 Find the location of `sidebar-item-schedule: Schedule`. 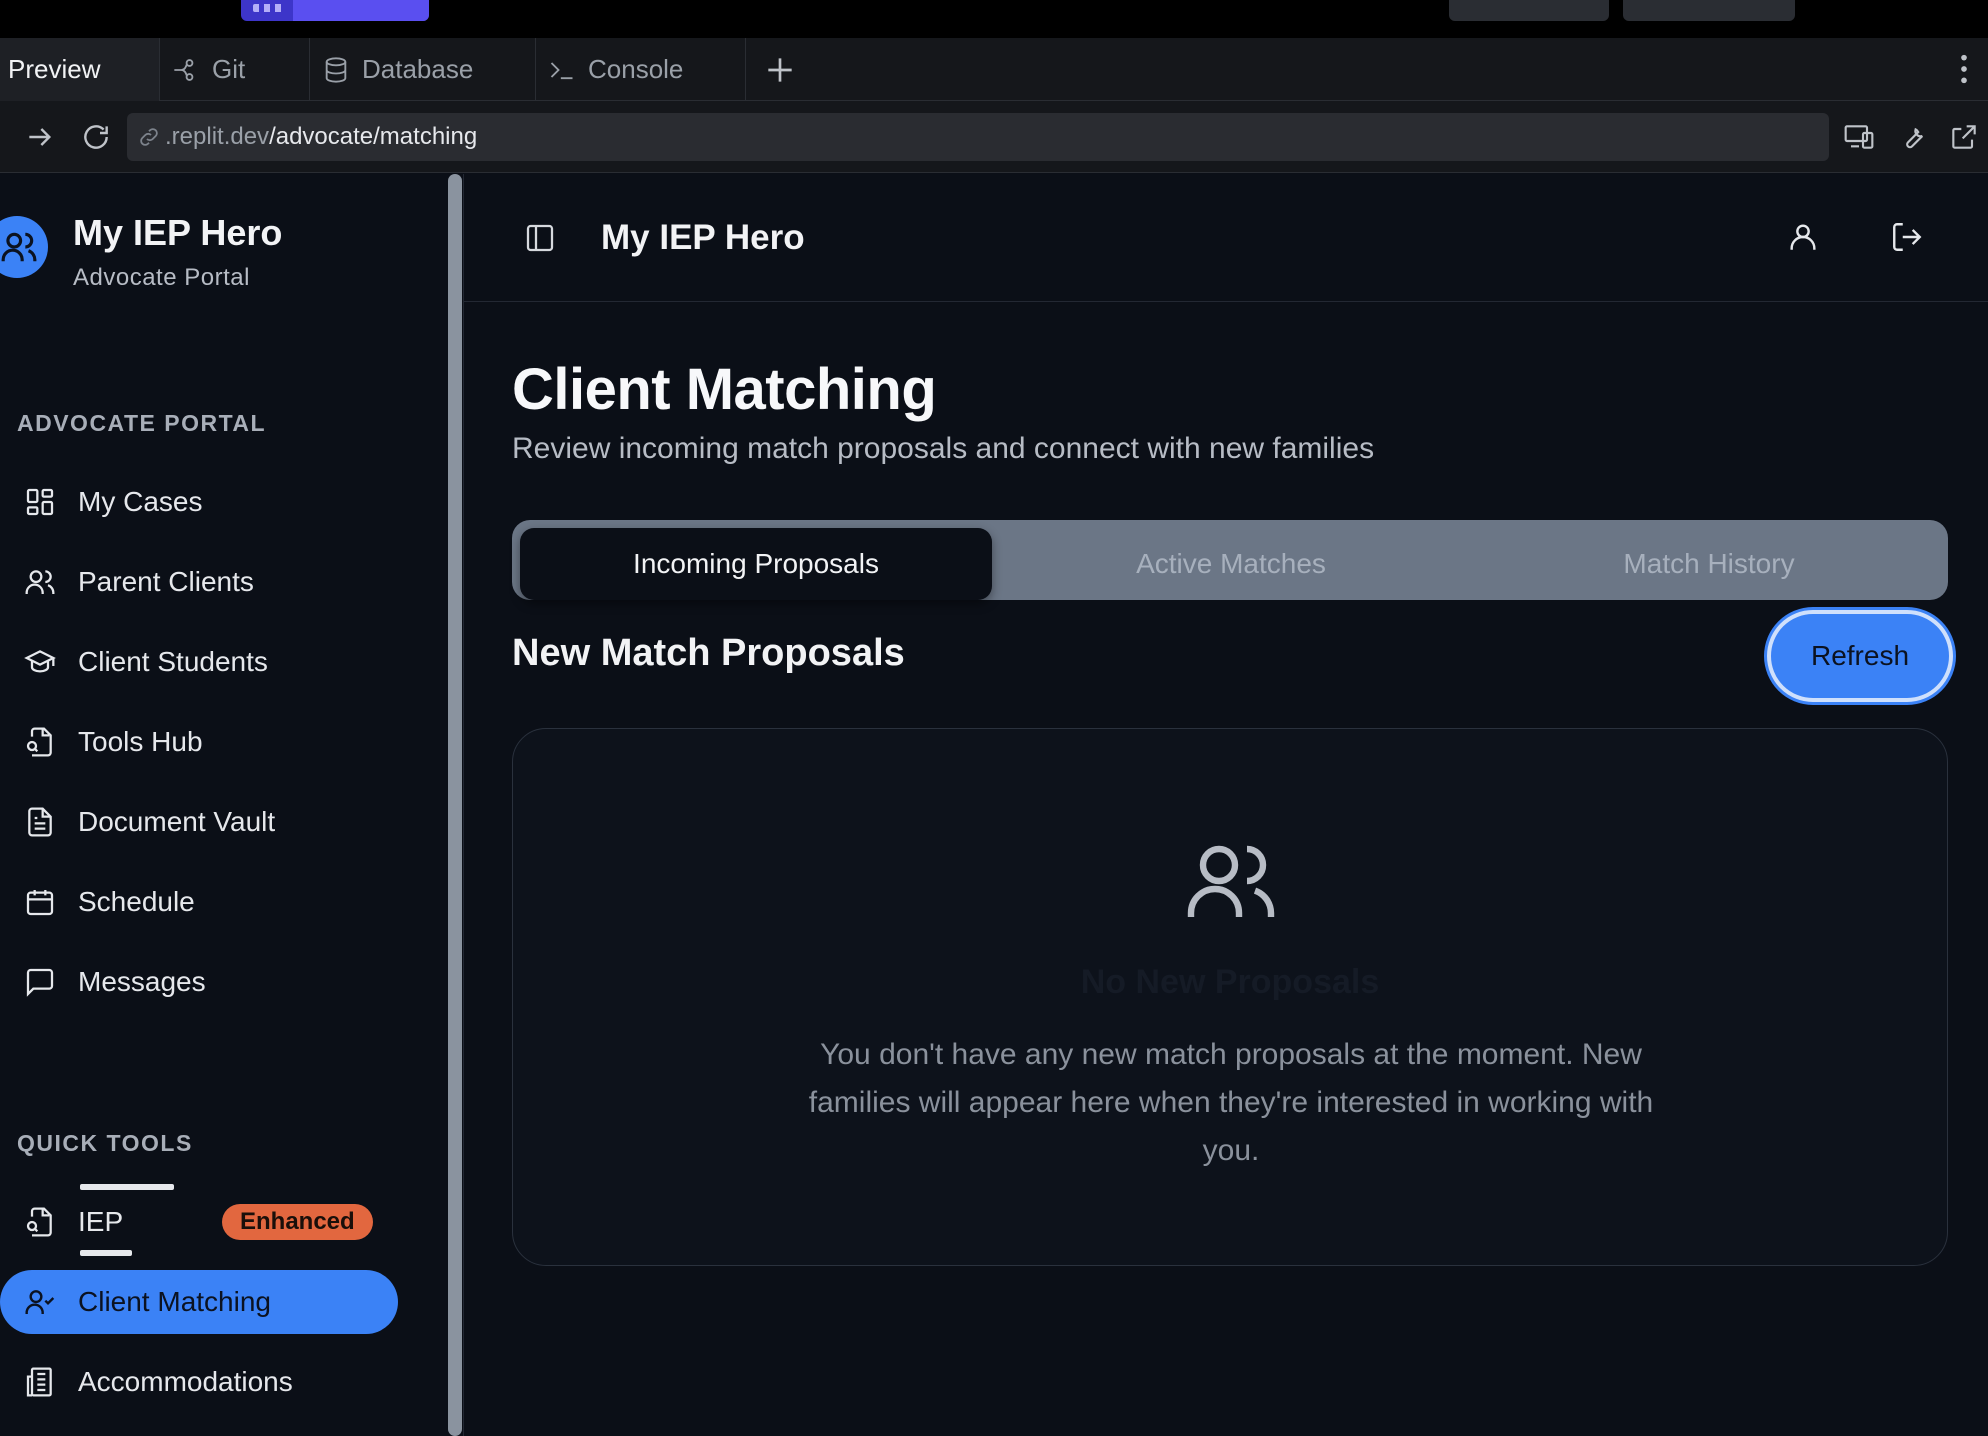

sidebar-item-schedule: Schedule is located at coordinates (199, 902).